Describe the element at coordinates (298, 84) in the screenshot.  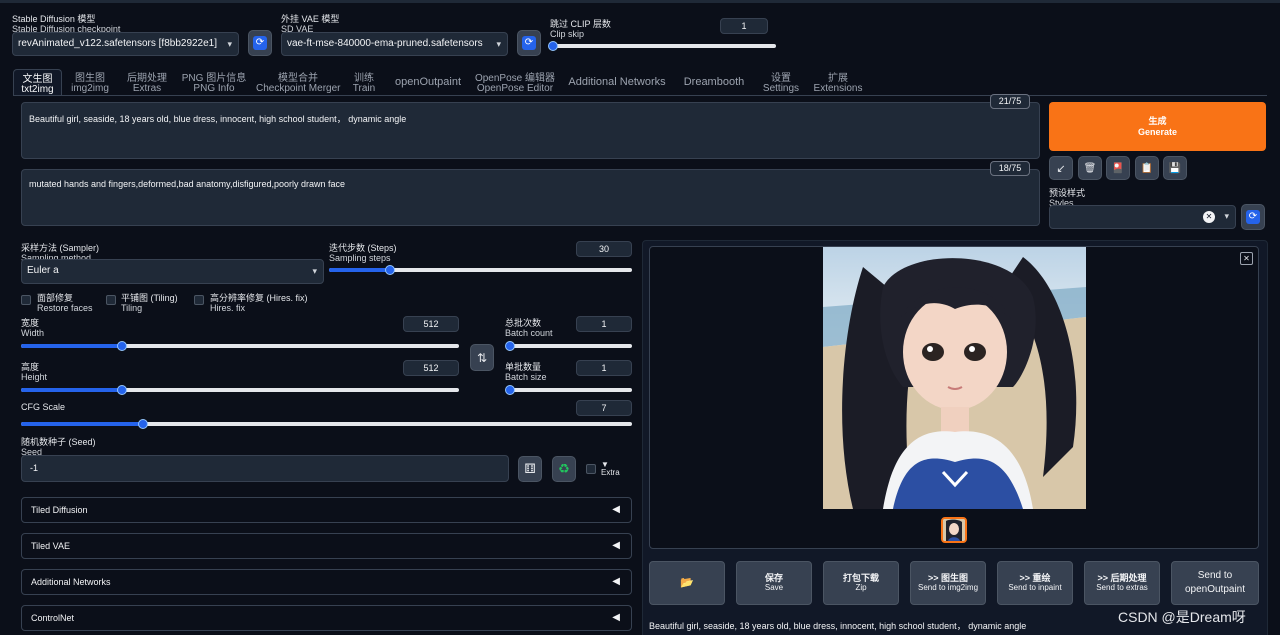
I see `tab-checkpoint-merger: 模型合并 Checkpoint Merger` at that location.